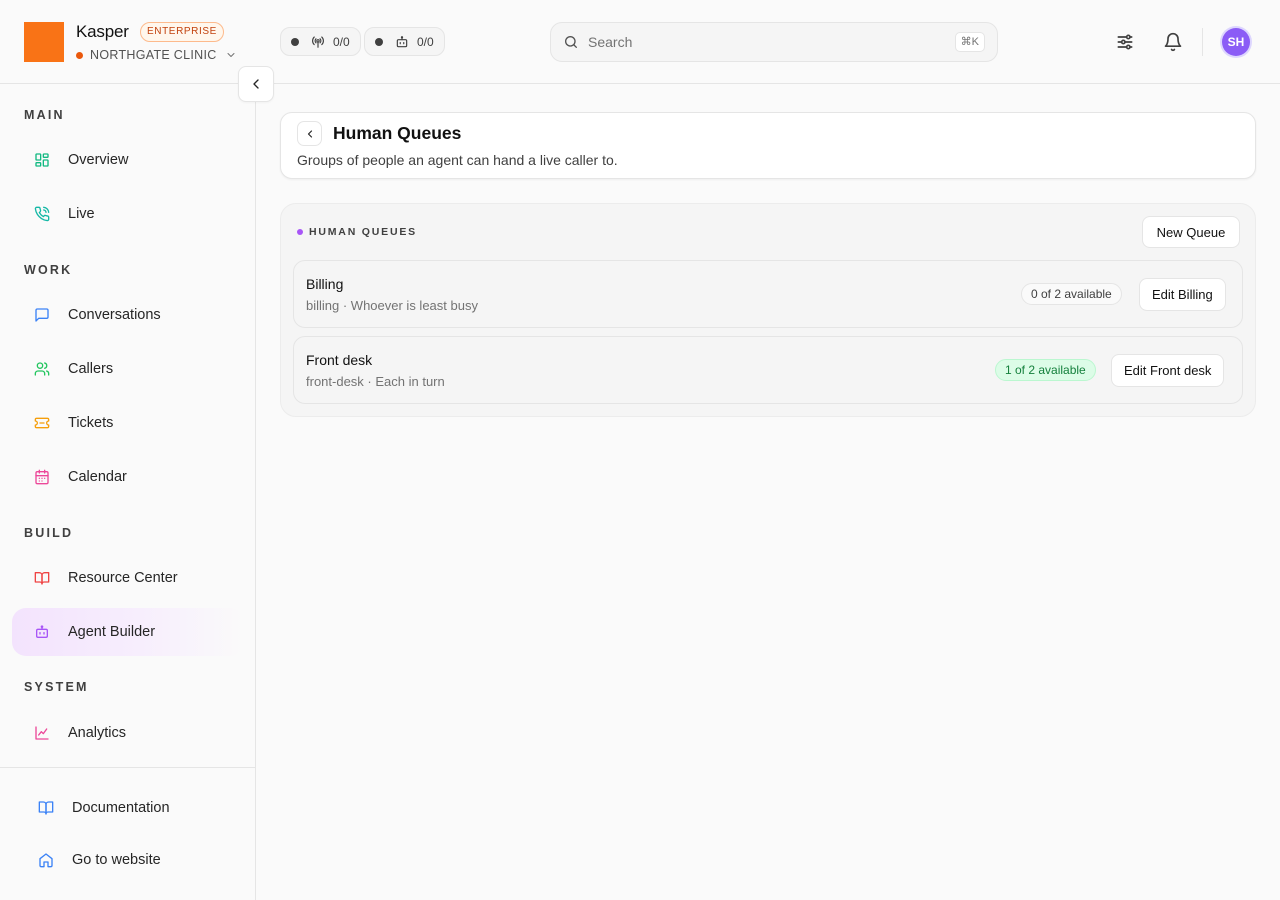 The width and height of the screenshot is (1280, 900). I want to click on agents-stat: 0/0, so click(404, 41).